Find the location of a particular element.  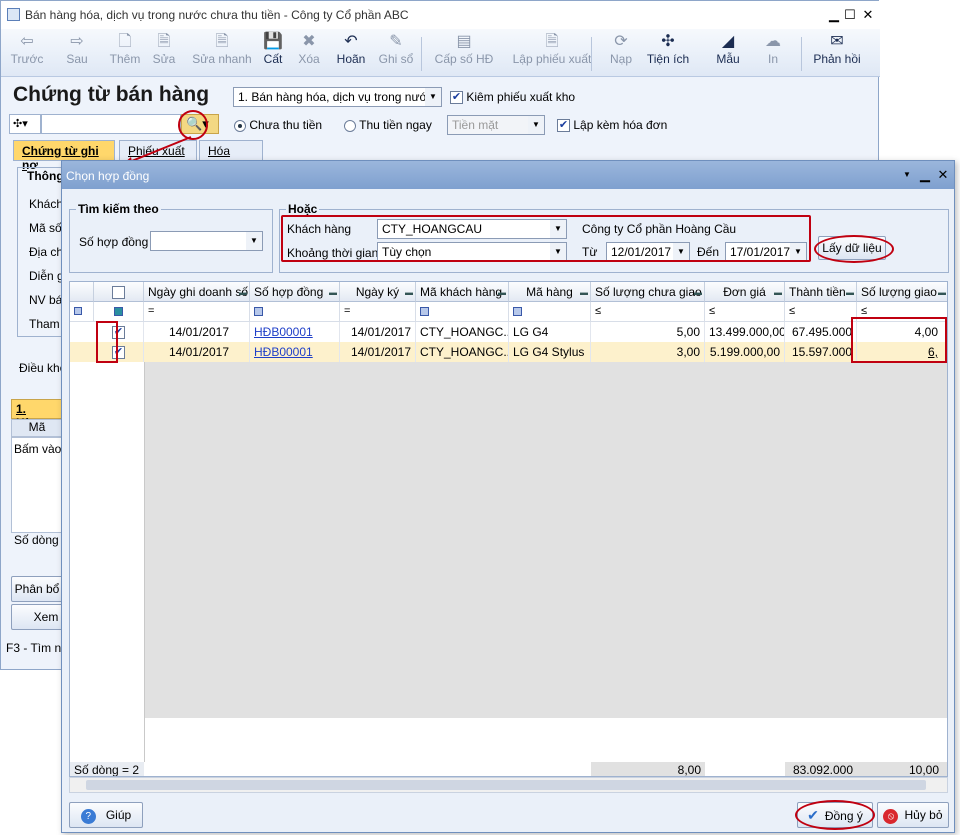

page-title: Chứng từ bán hàng is located at coordinates (111, 94).